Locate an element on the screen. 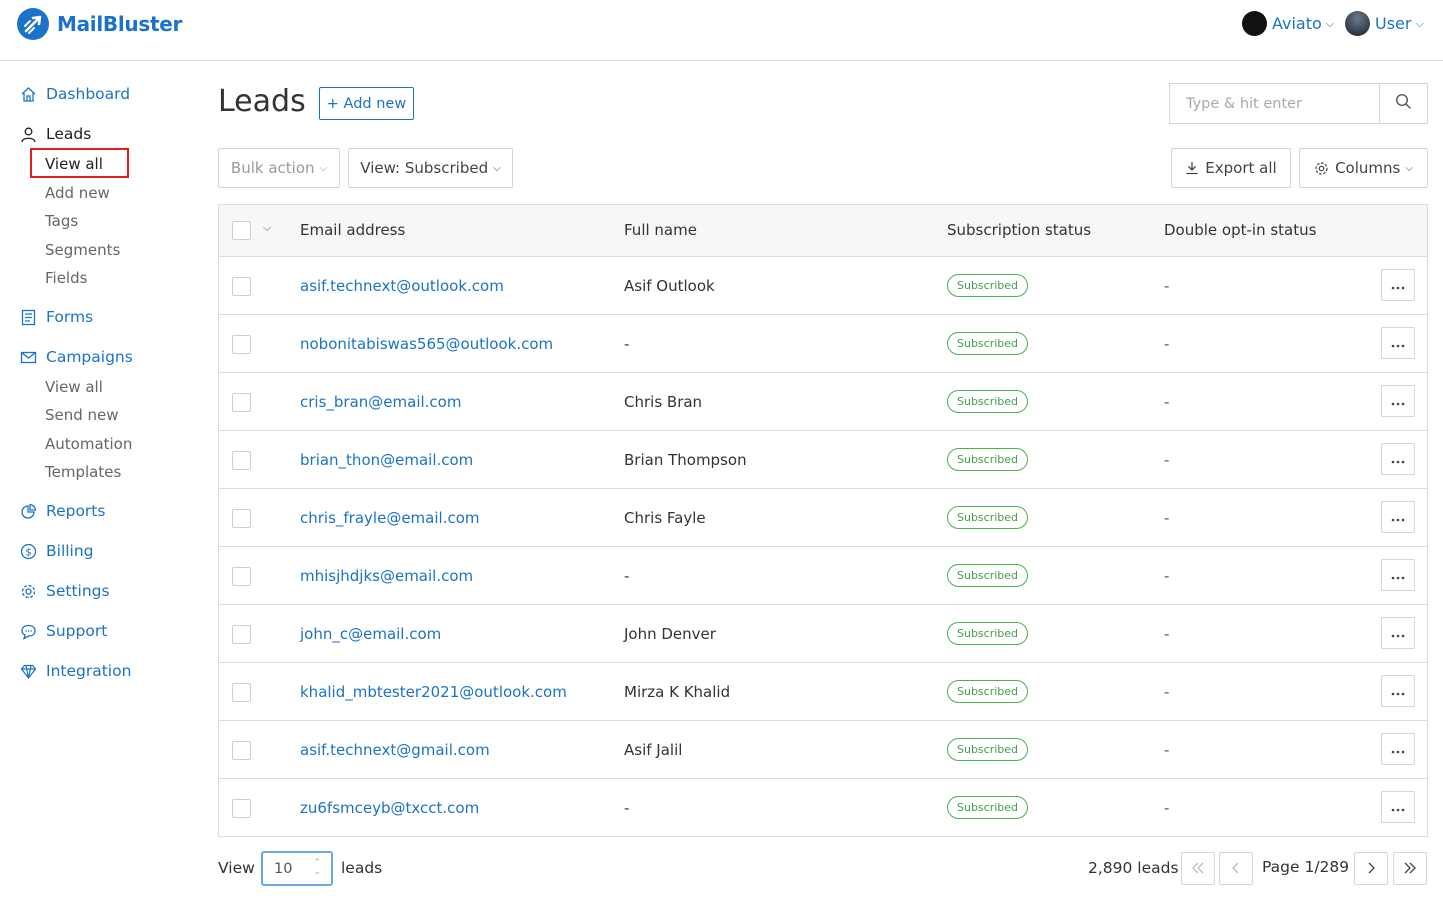 The height and width of the screenshot is (907, 1443). lead-name: Asif Jalil is located at coordinates (653, 750).